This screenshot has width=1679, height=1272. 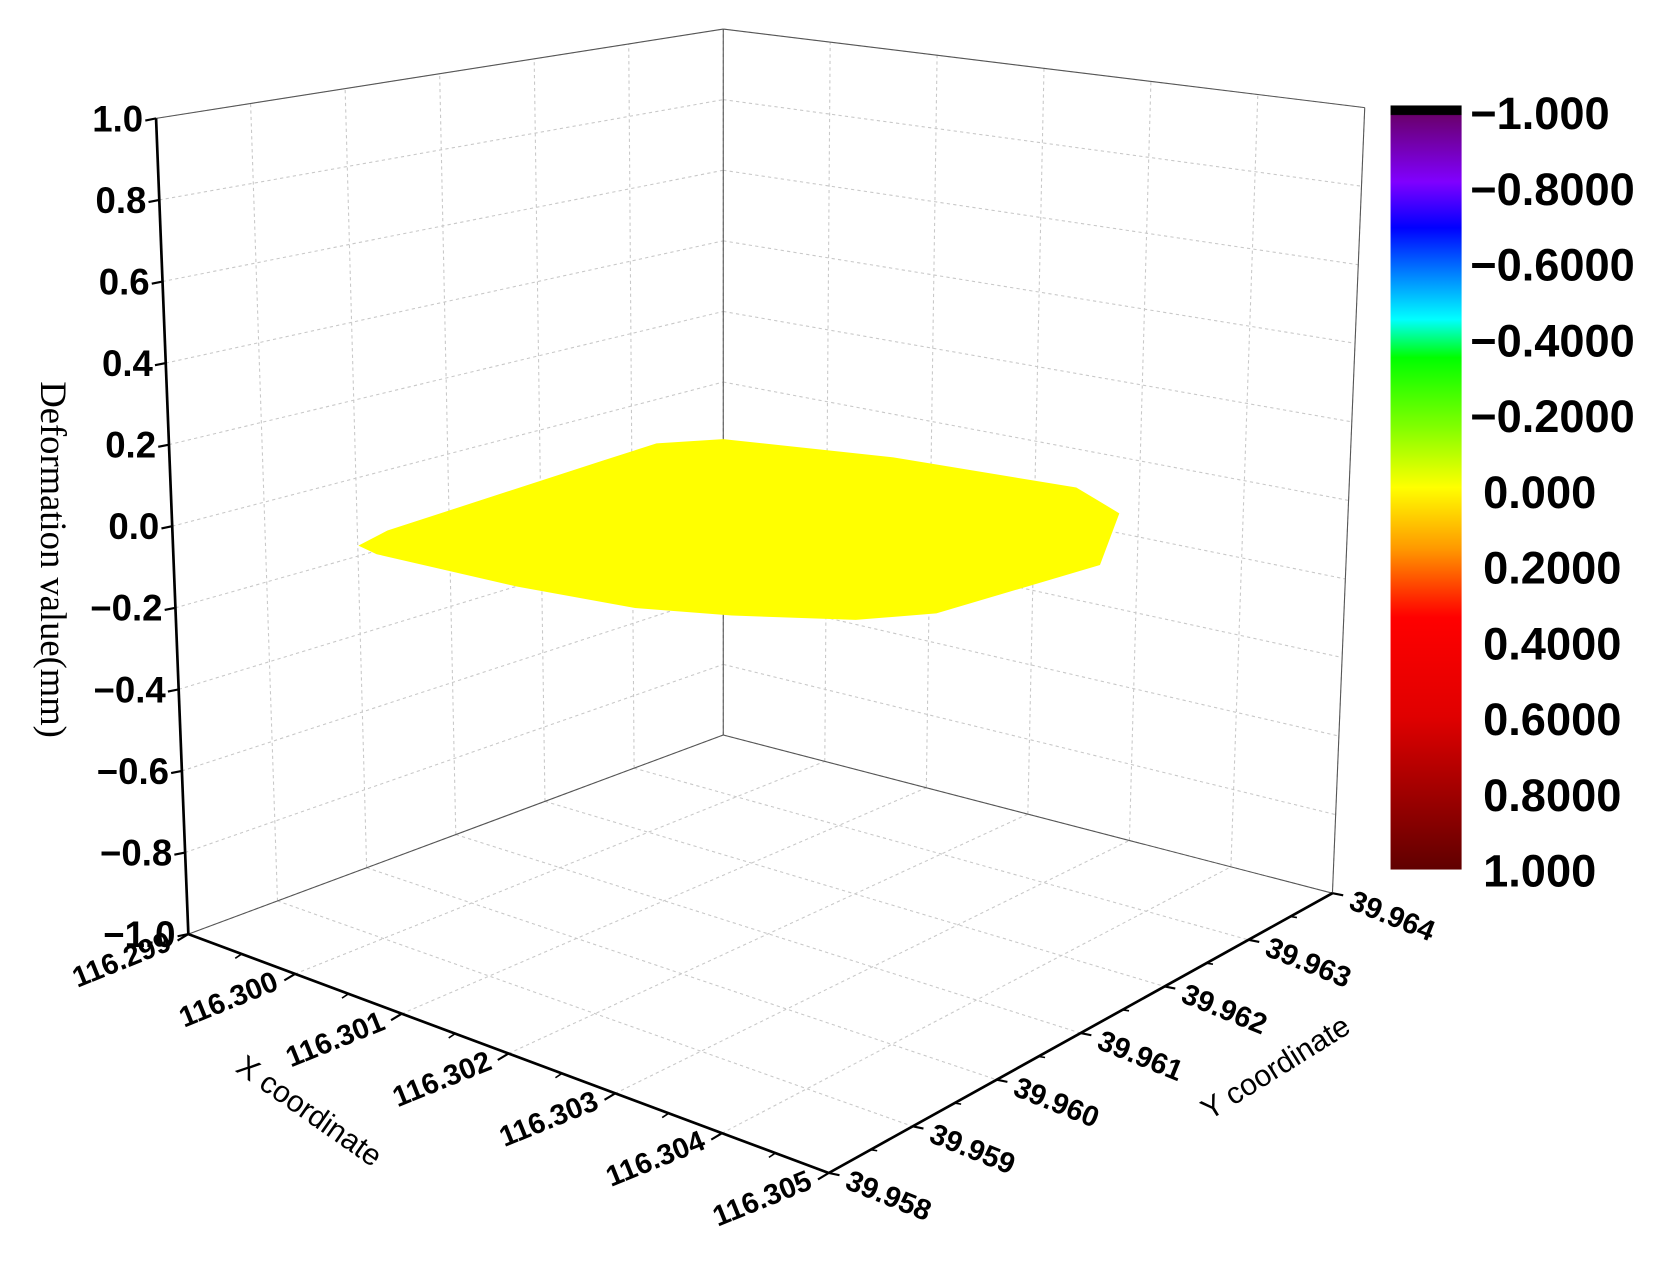 What do you see at coordinates (1539, 113) in the screenshot?
I see `colorbar-label: −1.000` at bounding box center [1539, 113].